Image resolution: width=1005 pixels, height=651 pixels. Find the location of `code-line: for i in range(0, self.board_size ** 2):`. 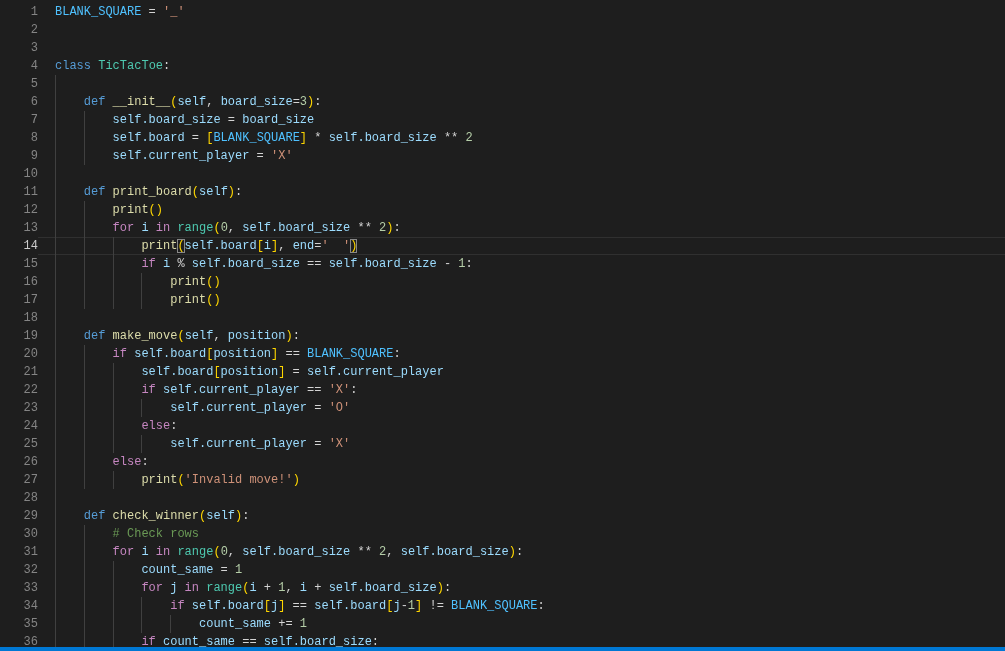

code-line: for i in range(0, self.board_size ** 2): is located at coordinates (256, 228).